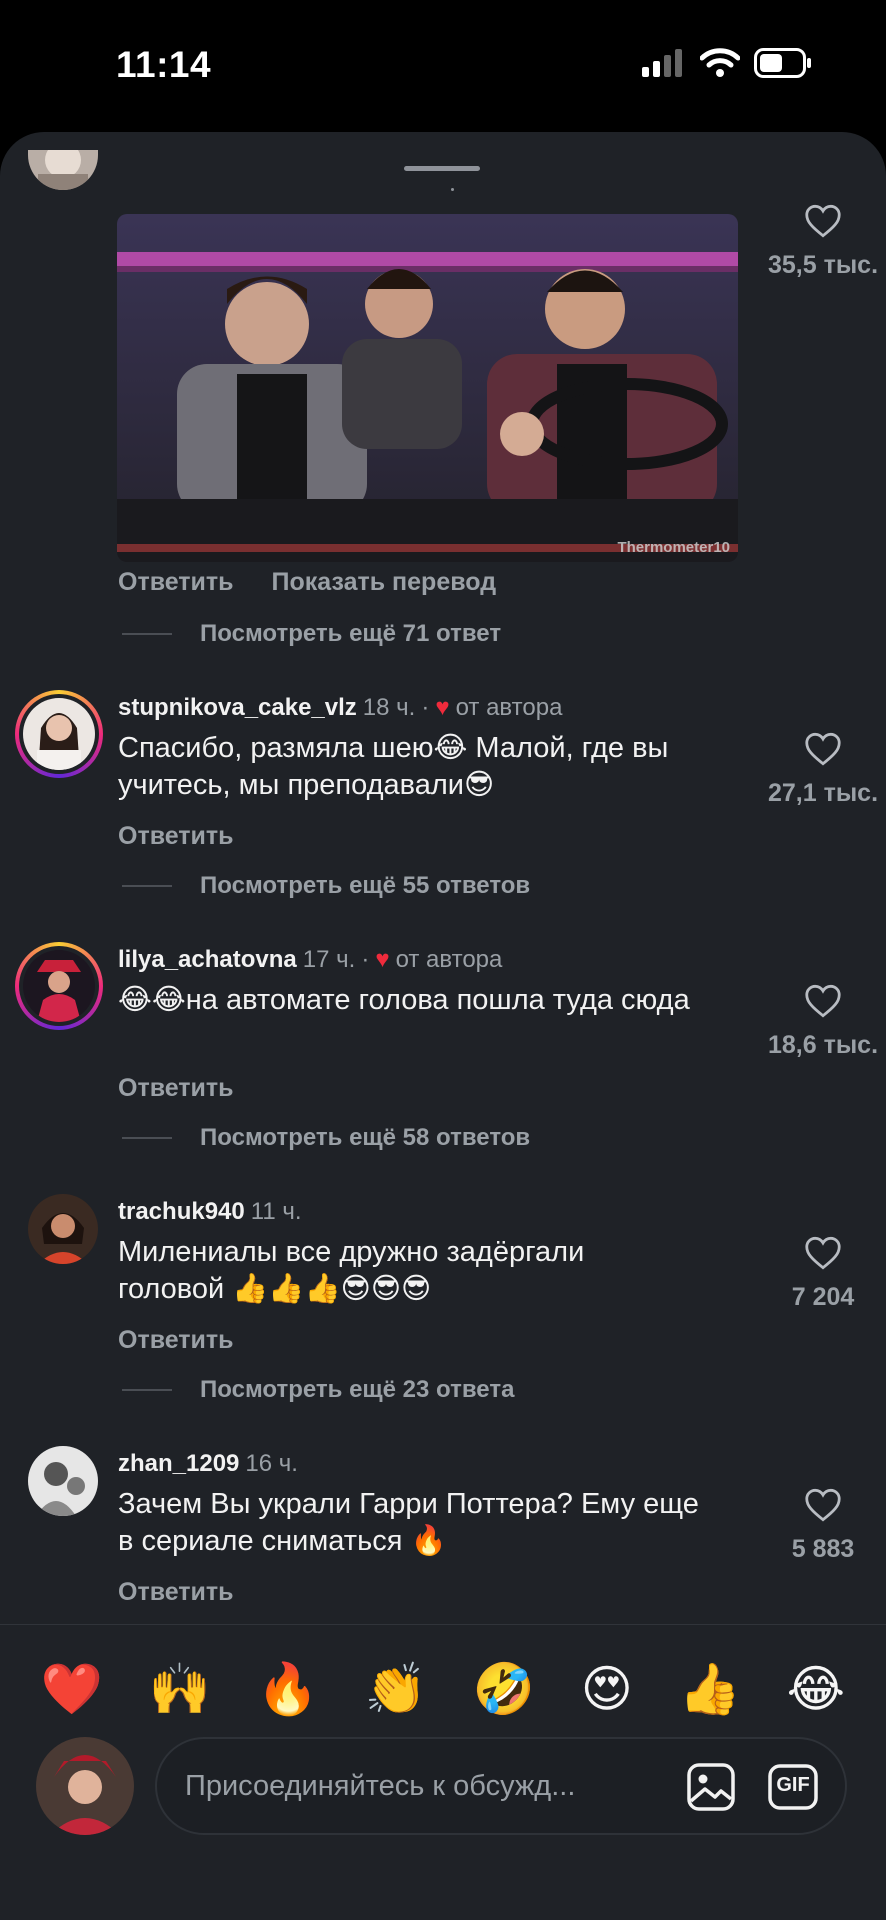 This screenshot has width=886, height=1920. I want to click on comment-text: 😂😂на автомате голова пошла туда сюда, so click(404, 1000).